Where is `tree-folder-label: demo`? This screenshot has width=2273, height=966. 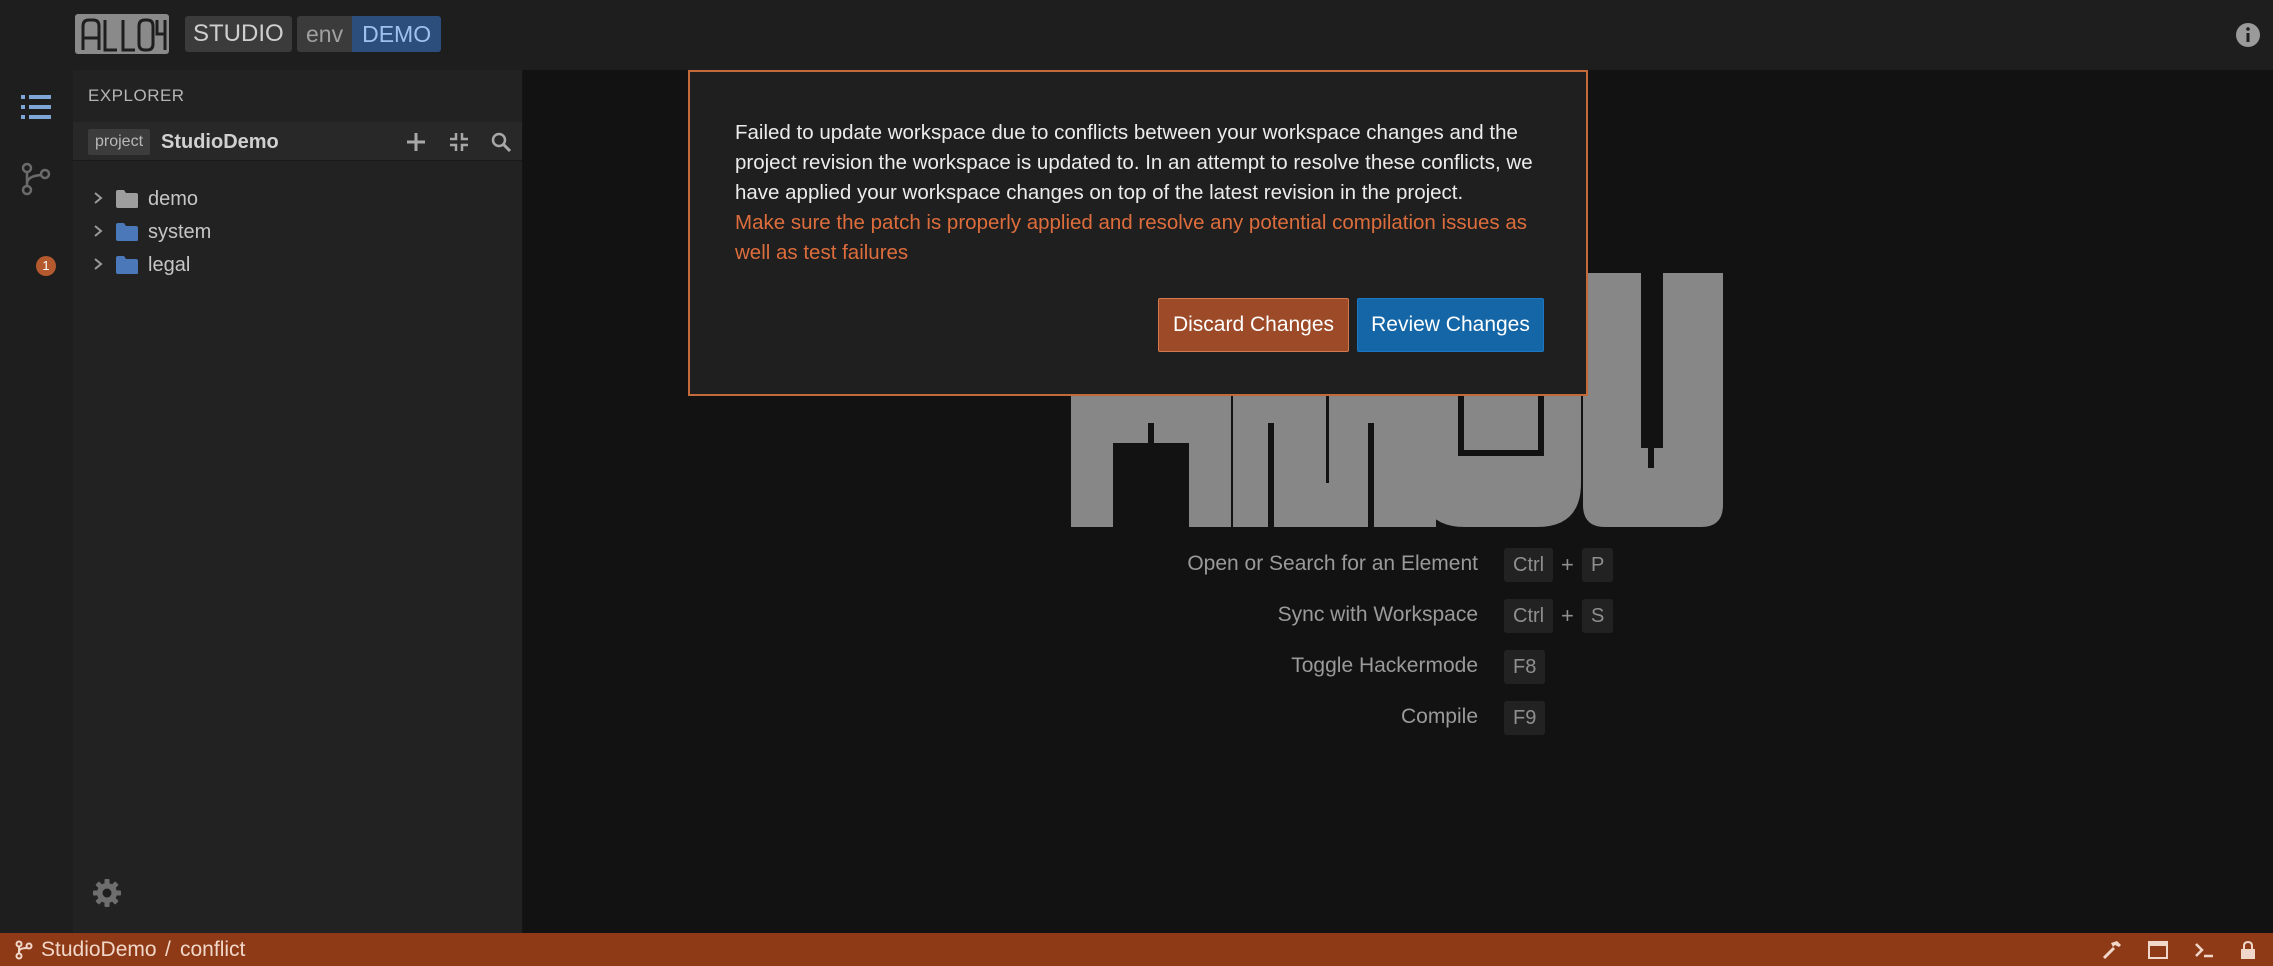
tree-folder-label: demo is located at coordinates (173, 199).